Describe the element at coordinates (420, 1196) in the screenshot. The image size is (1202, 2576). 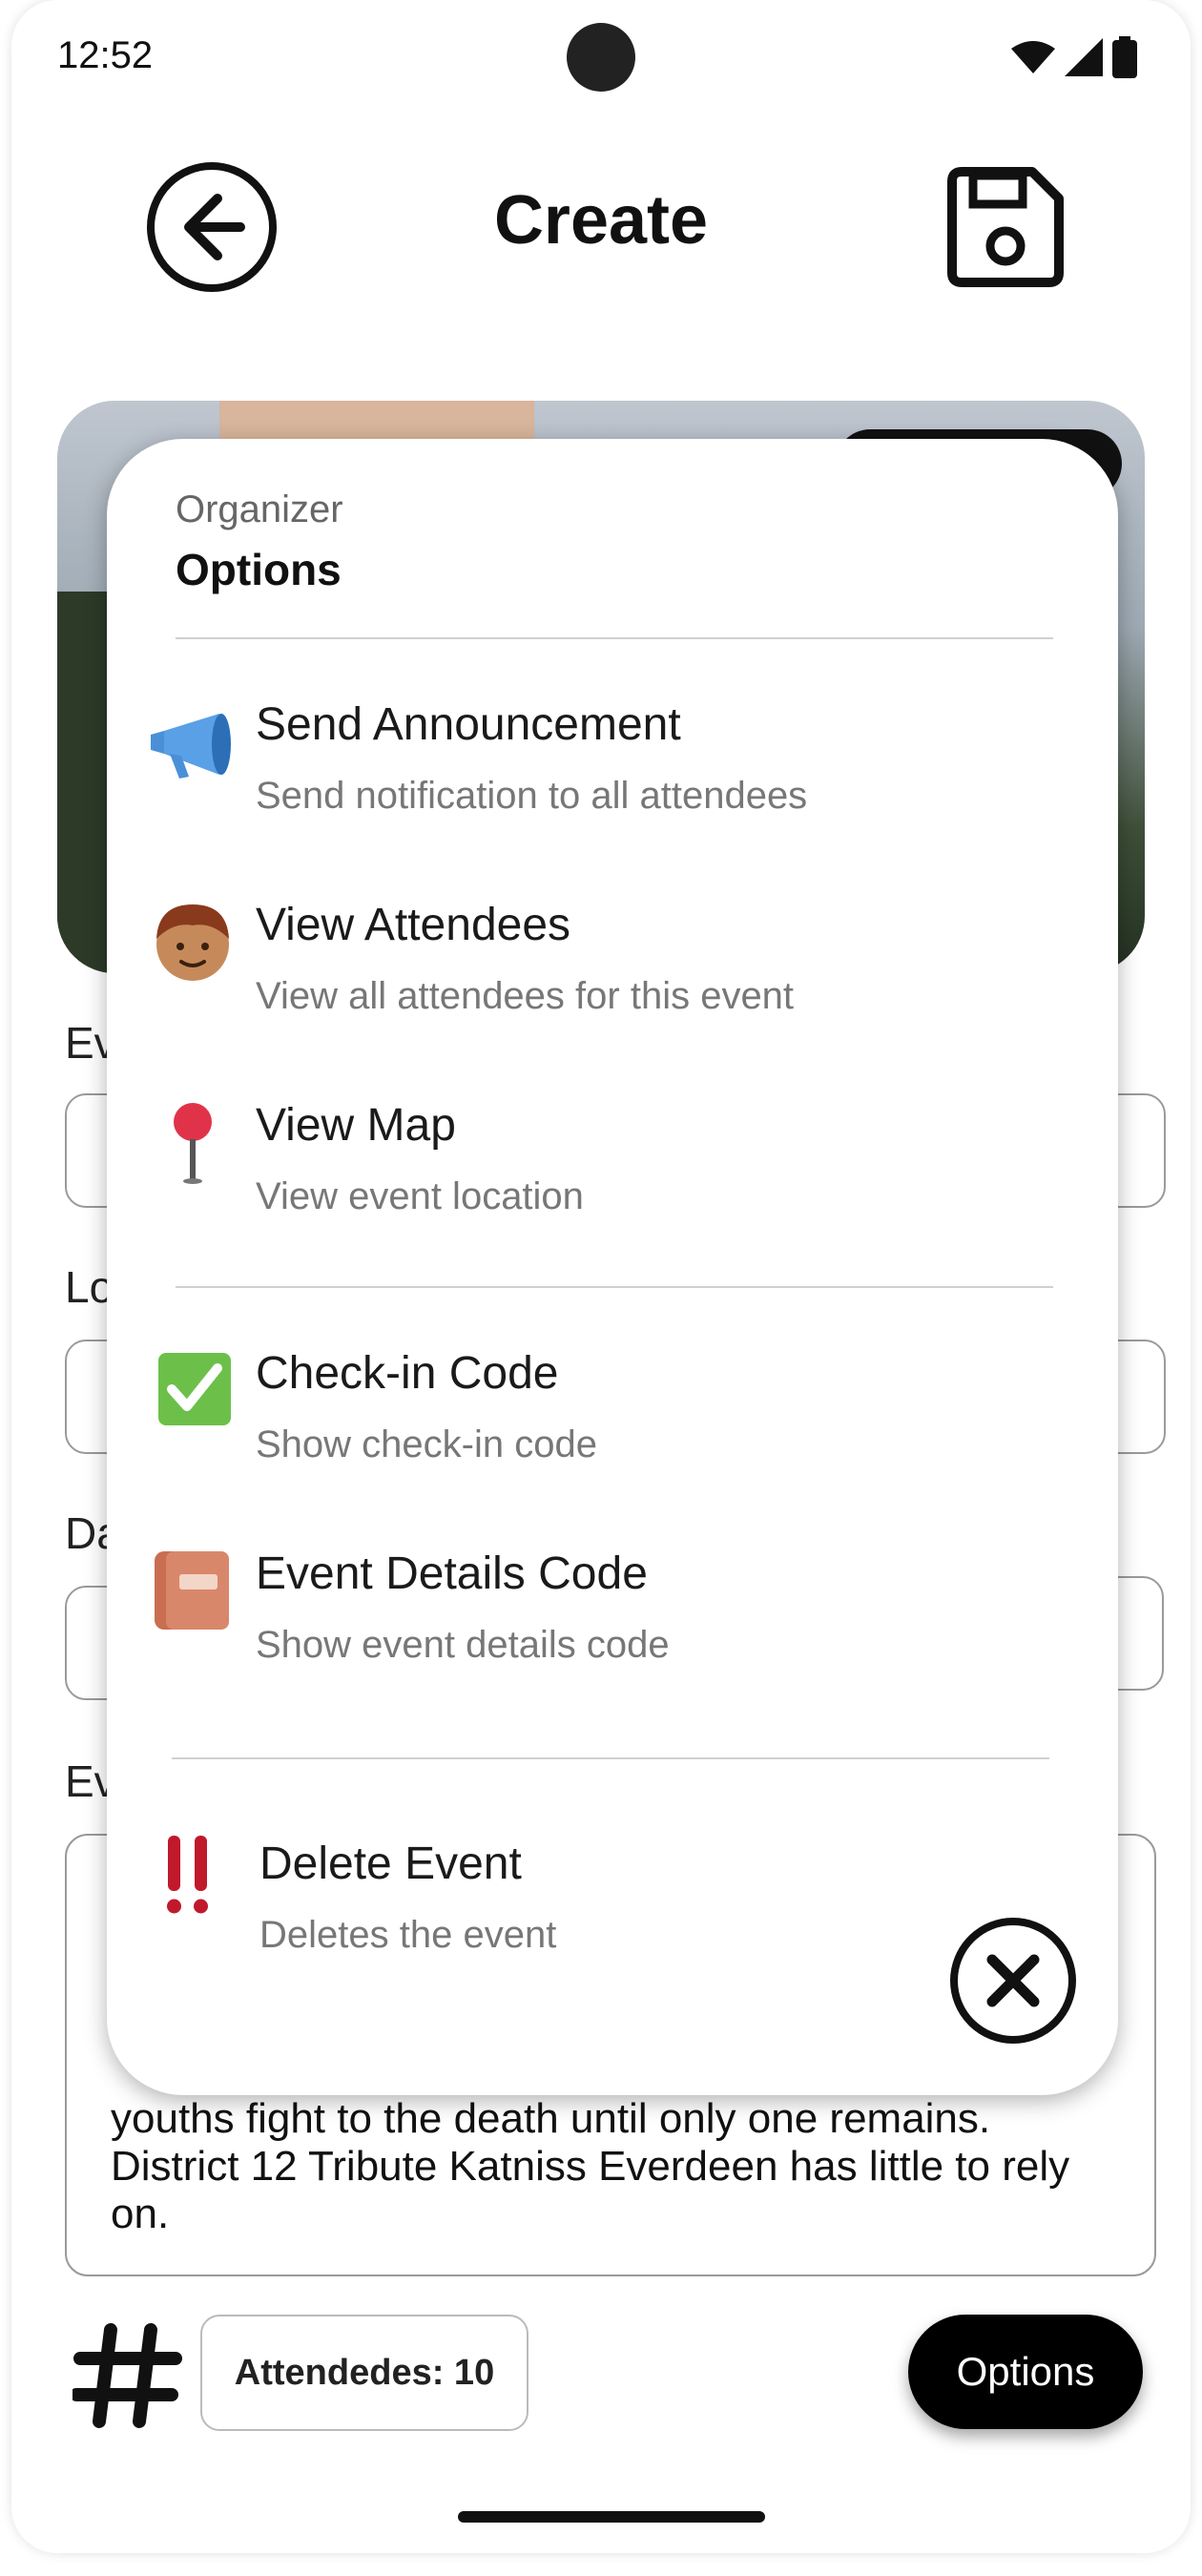
I see `menu-item-desc: View event location` at that location.